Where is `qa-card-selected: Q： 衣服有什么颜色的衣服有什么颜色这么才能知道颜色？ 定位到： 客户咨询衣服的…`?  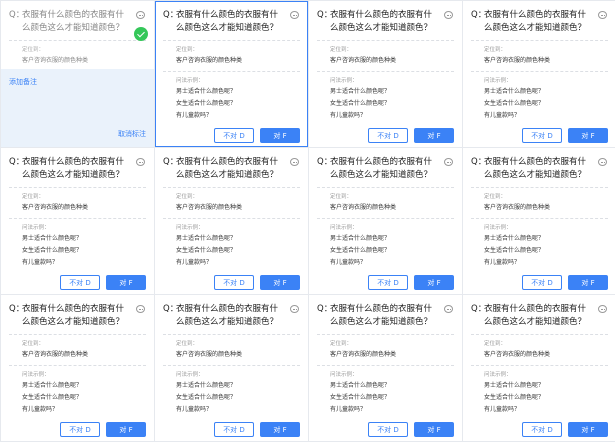
qa-card-selected: Q： 衣服有什么颜色的衣服有什么颜色这么才能知道颜色？ 定位到： 客户咨询衣服的… is located at coordinates (231, 74).